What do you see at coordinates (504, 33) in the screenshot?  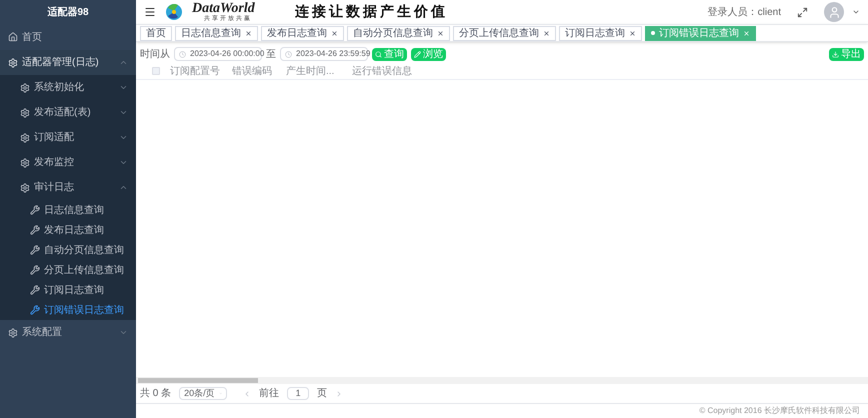 I see `tab: 分页上传信息查询` at bounding box center [504, 33].